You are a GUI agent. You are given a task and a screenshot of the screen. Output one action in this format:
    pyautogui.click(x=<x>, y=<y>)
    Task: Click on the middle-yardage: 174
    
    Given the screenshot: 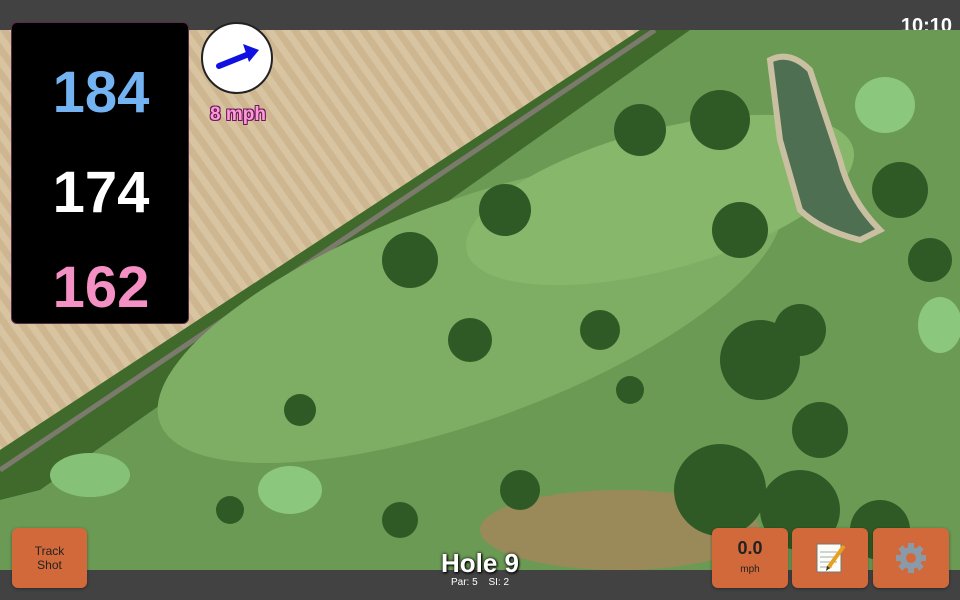 What is the action you would take?
    pyautogui.click(x=101, y=192)
    